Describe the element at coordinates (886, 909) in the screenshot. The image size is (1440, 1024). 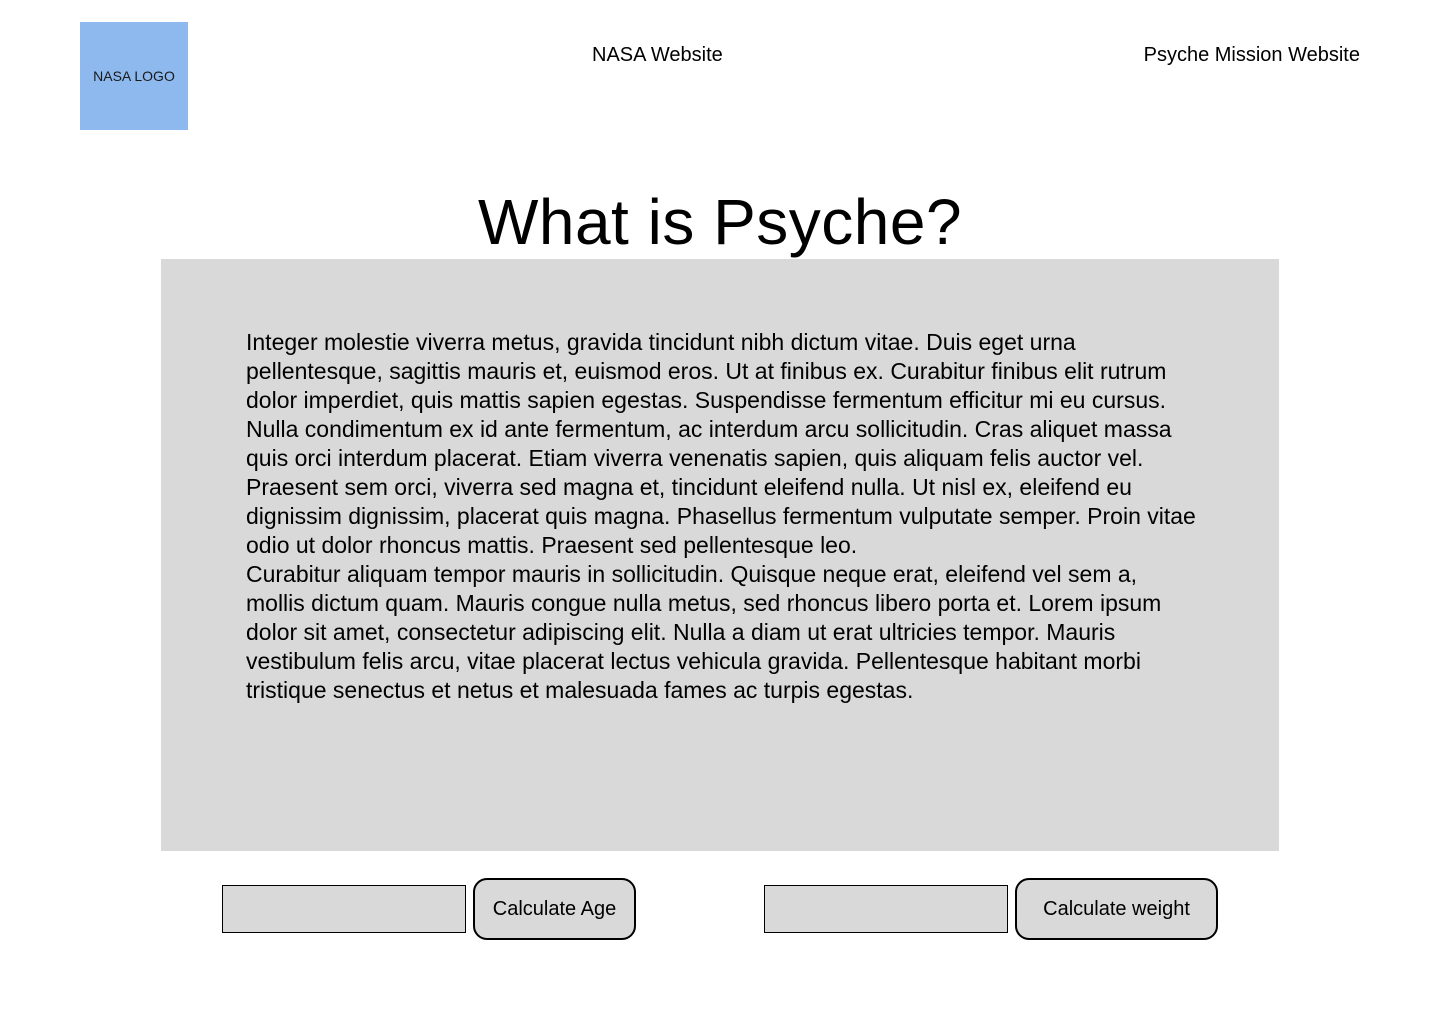
I see `weight-input` at that location.